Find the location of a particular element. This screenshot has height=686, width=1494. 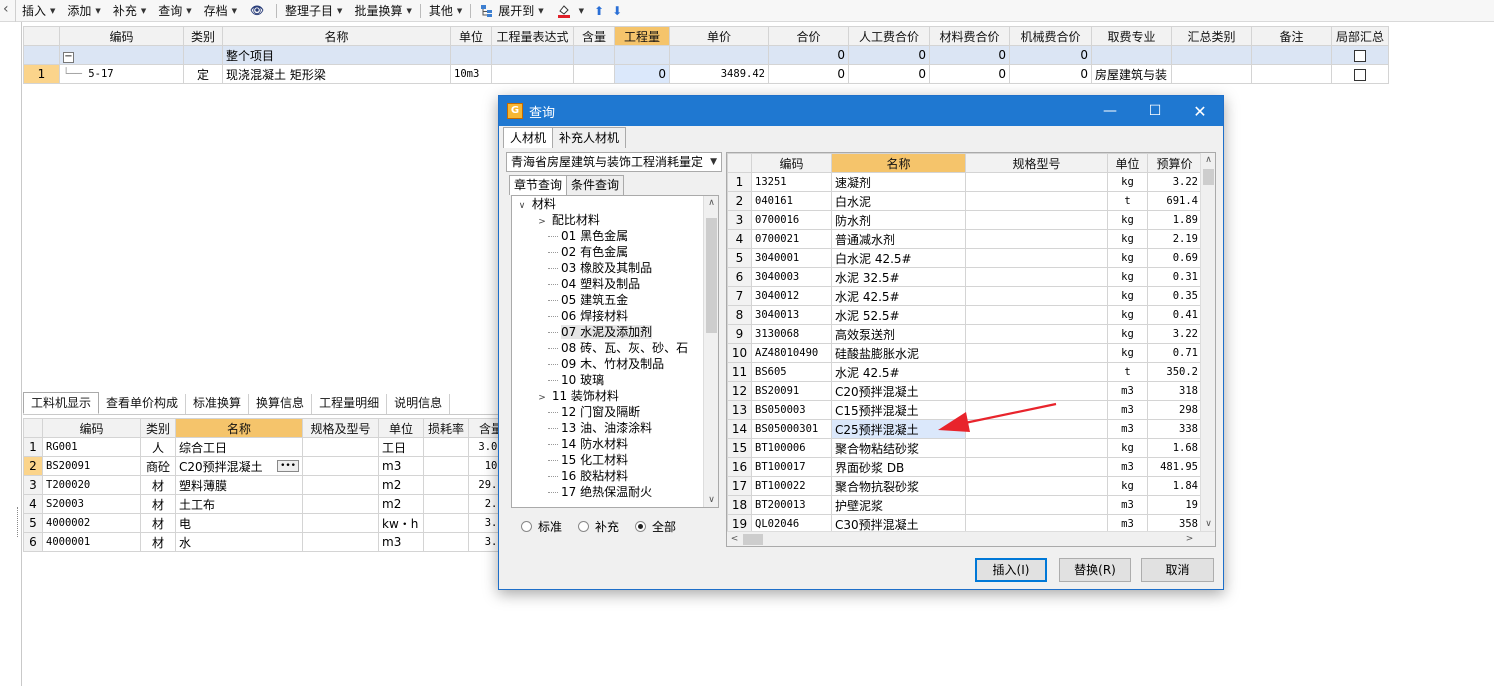

table-row: 5 4000002 材 电 kw・h 3.75 is located at coordinates (268, 523).